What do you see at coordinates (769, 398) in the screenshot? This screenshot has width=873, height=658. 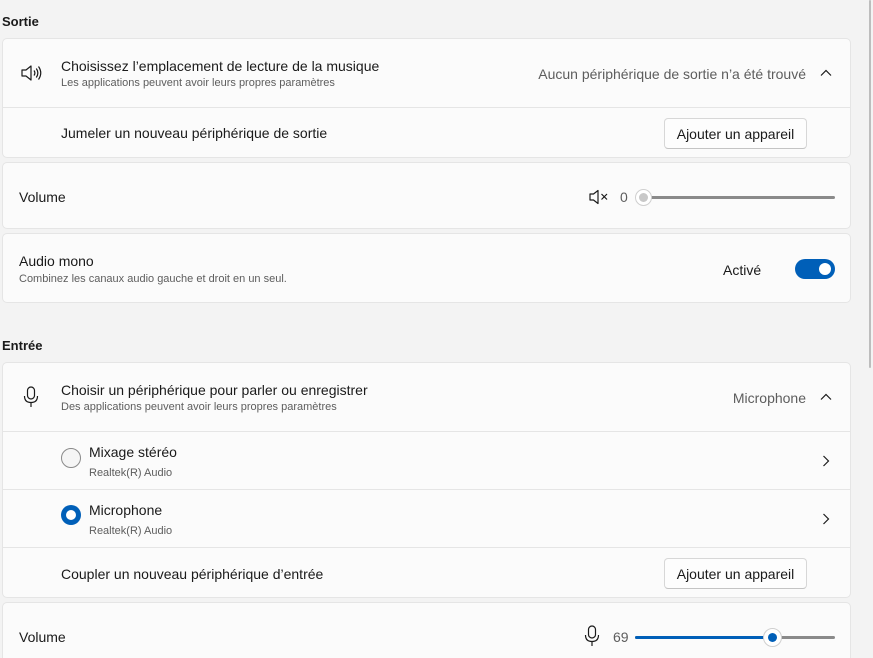 I see `input-device-selected: Microphone` at bounding box center [769, 398].